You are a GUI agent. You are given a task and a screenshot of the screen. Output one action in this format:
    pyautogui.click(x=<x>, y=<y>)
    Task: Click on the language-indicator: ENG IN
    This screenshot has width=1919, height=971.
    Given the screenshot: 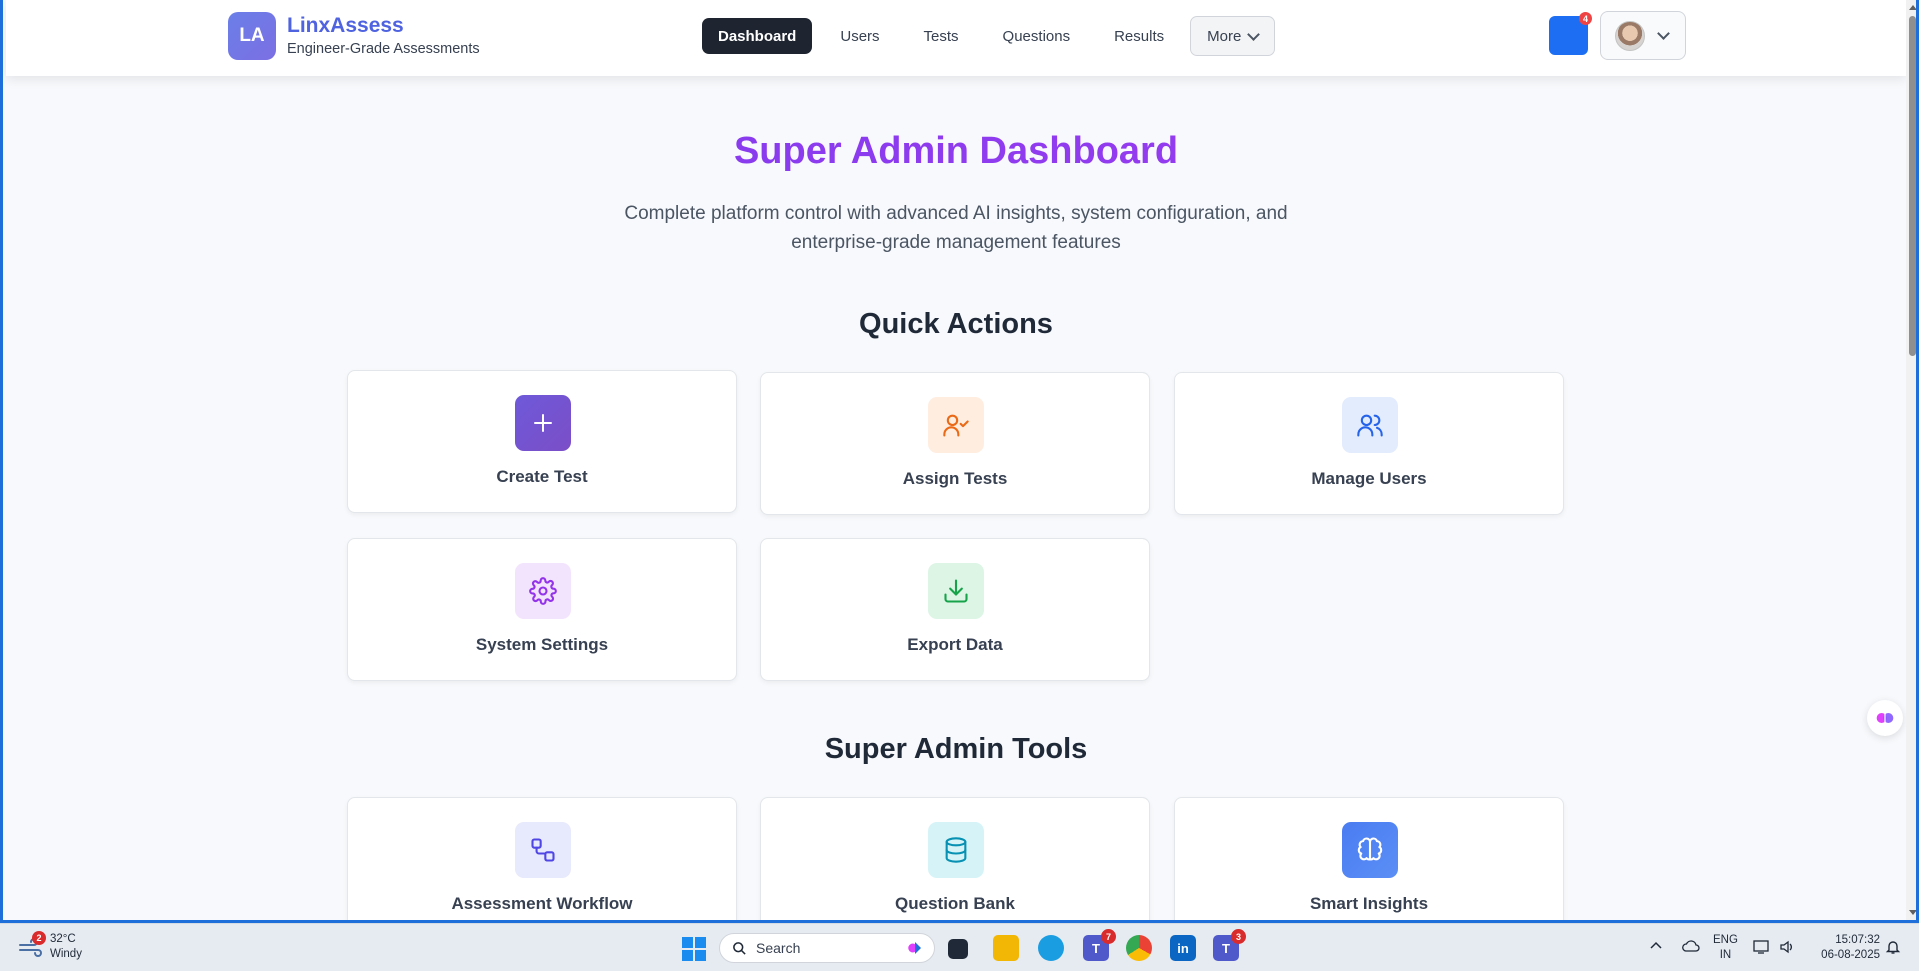 What is the action you would take?
    pyautogui.click(x=1725, y=948)
    